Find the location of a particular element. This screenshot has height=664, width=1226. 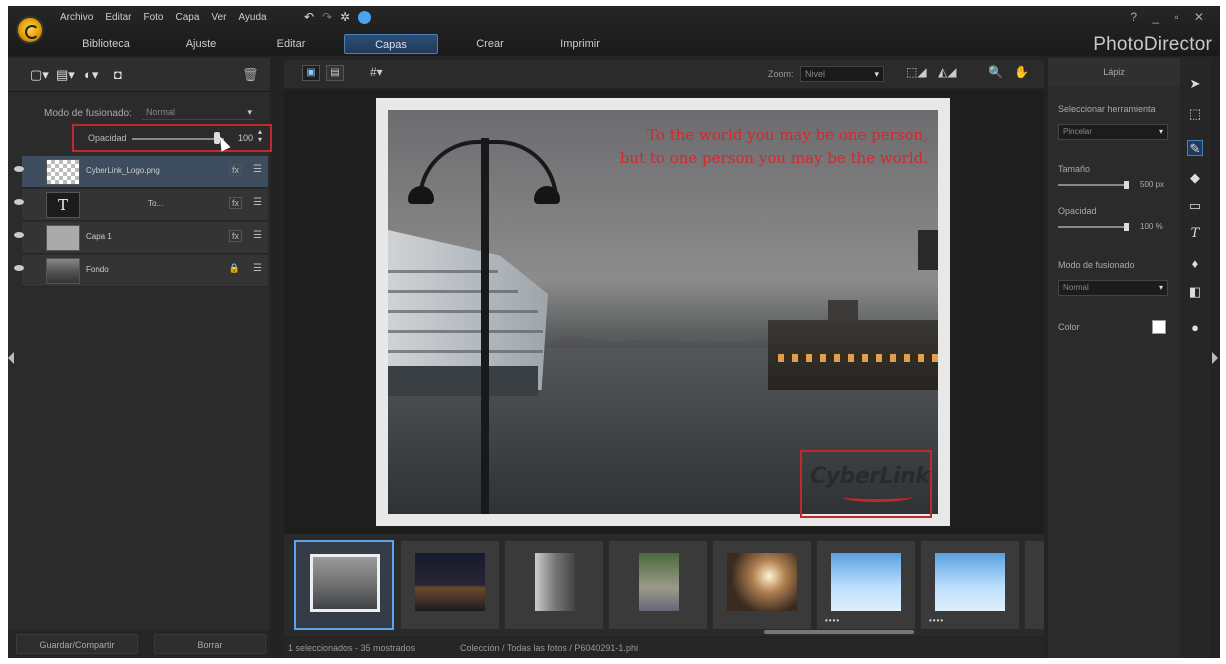

tab-imprimir: Imprimir is located at coordinates (580, 44).